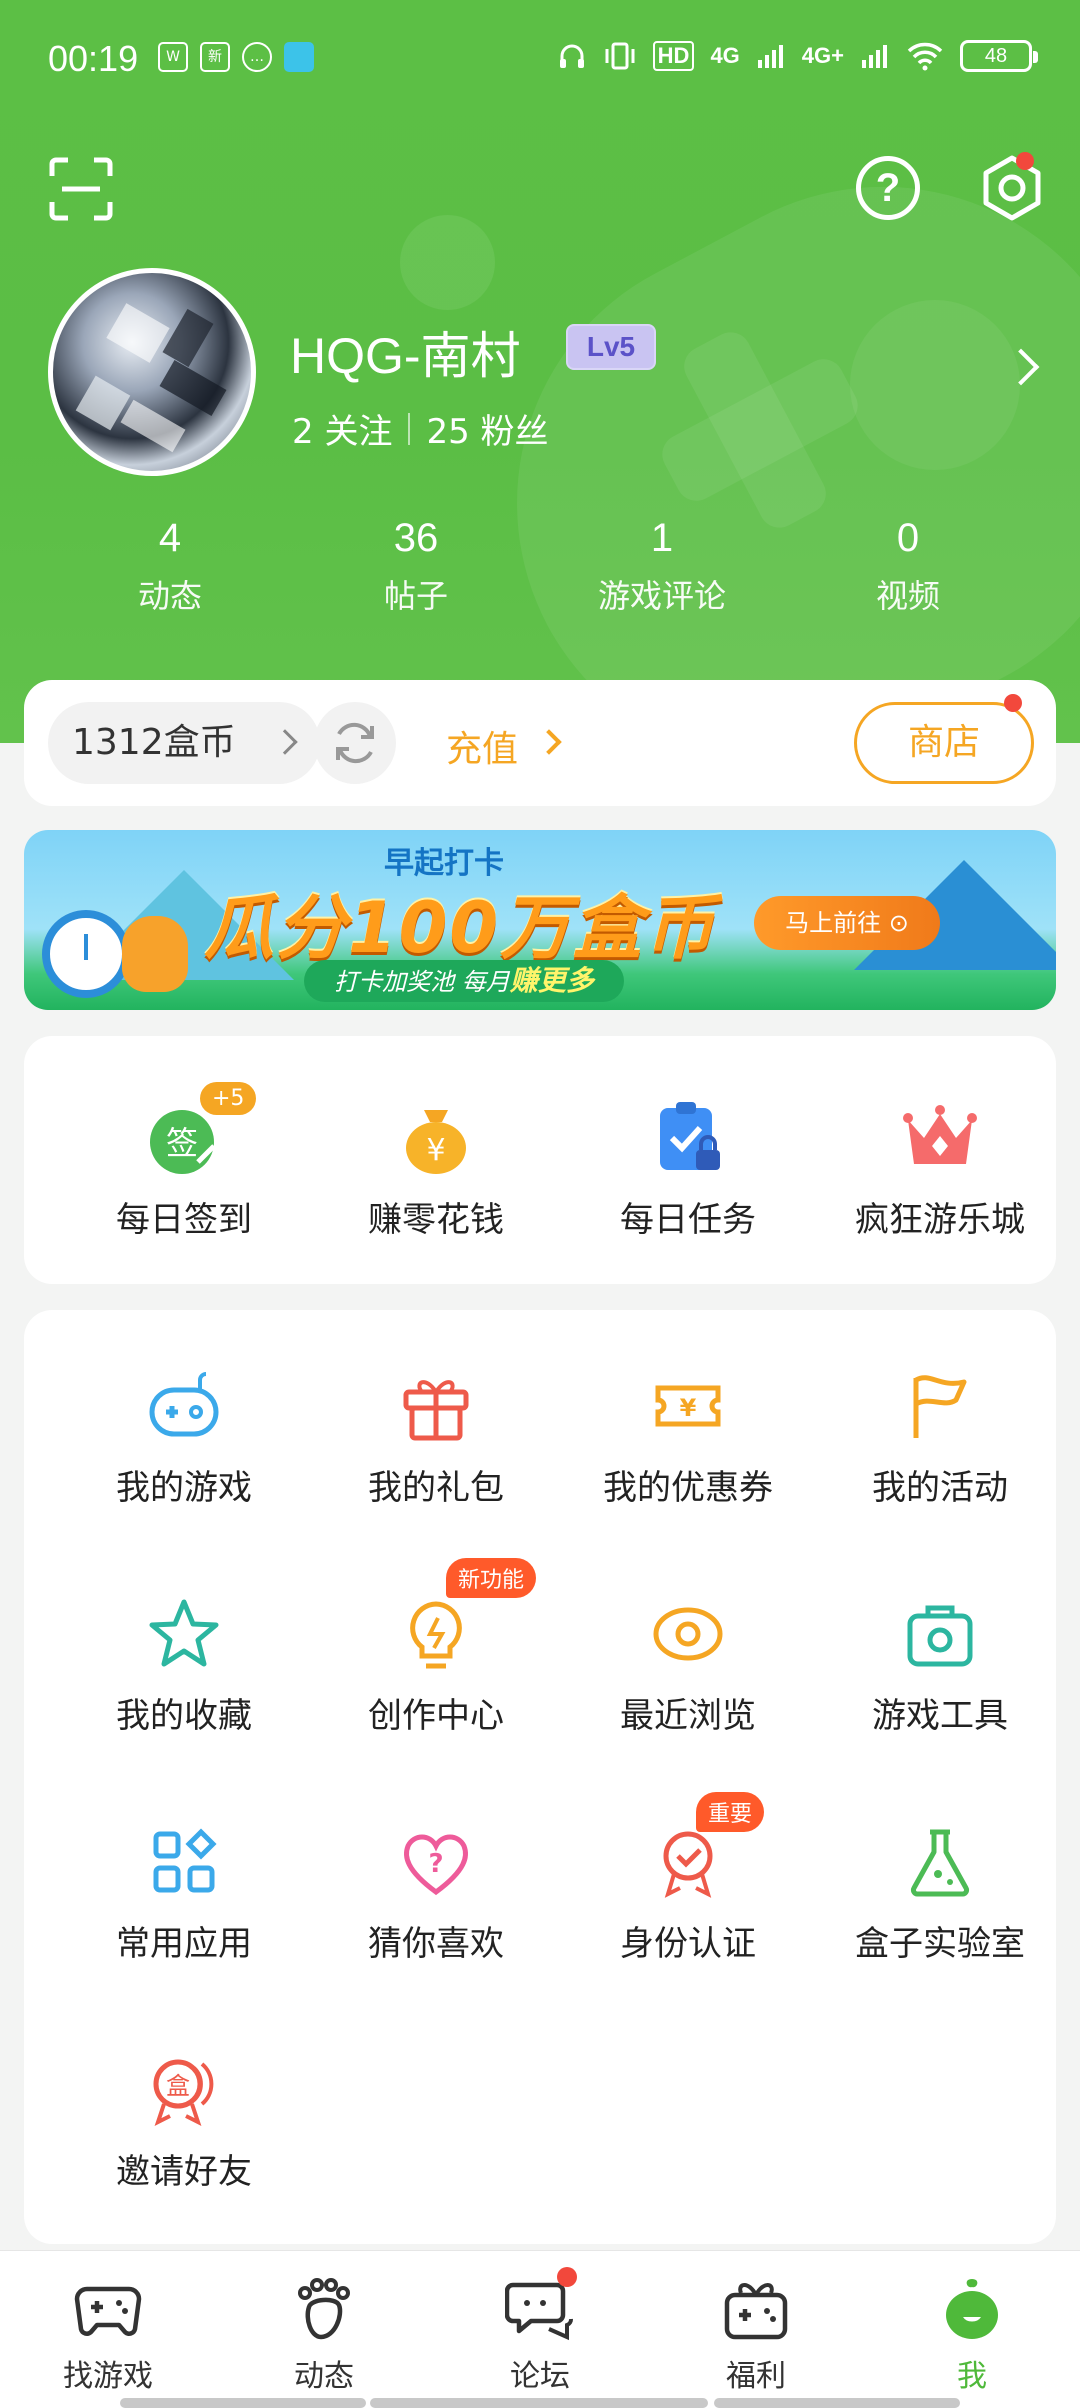 The height and width of the screenshot is (2408, 1080). I want to click on gift-game-icon, so click(756, 2311).